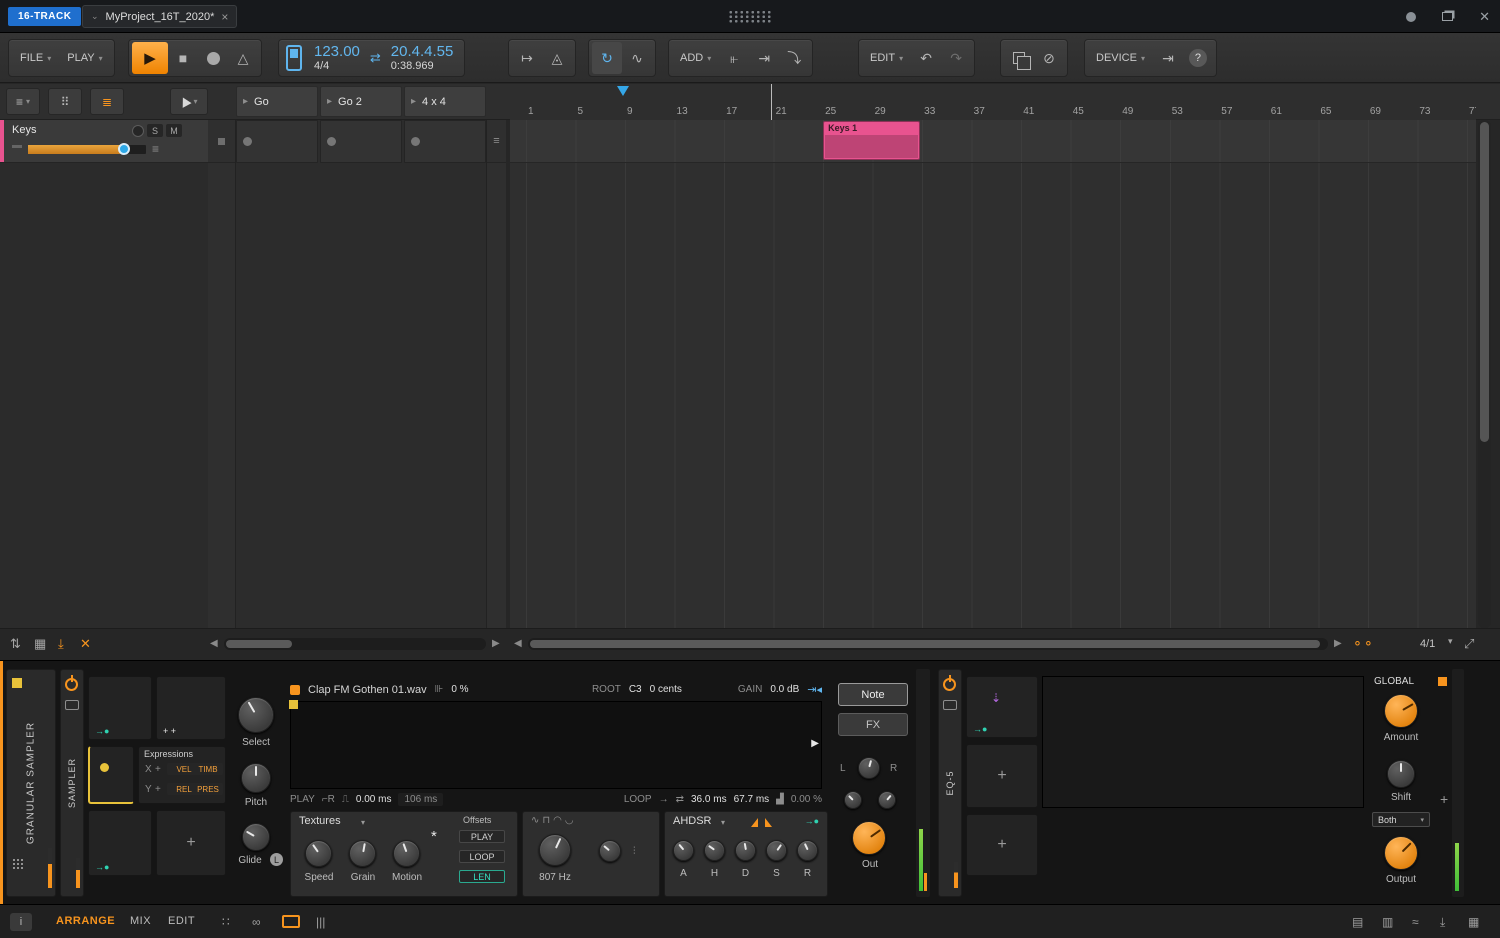 The width and height of the screenshot is (1500, 938). Describe the element at coordinates (243, 58) in the screenshot. I see `tap-tempo-icon: △` at that location.